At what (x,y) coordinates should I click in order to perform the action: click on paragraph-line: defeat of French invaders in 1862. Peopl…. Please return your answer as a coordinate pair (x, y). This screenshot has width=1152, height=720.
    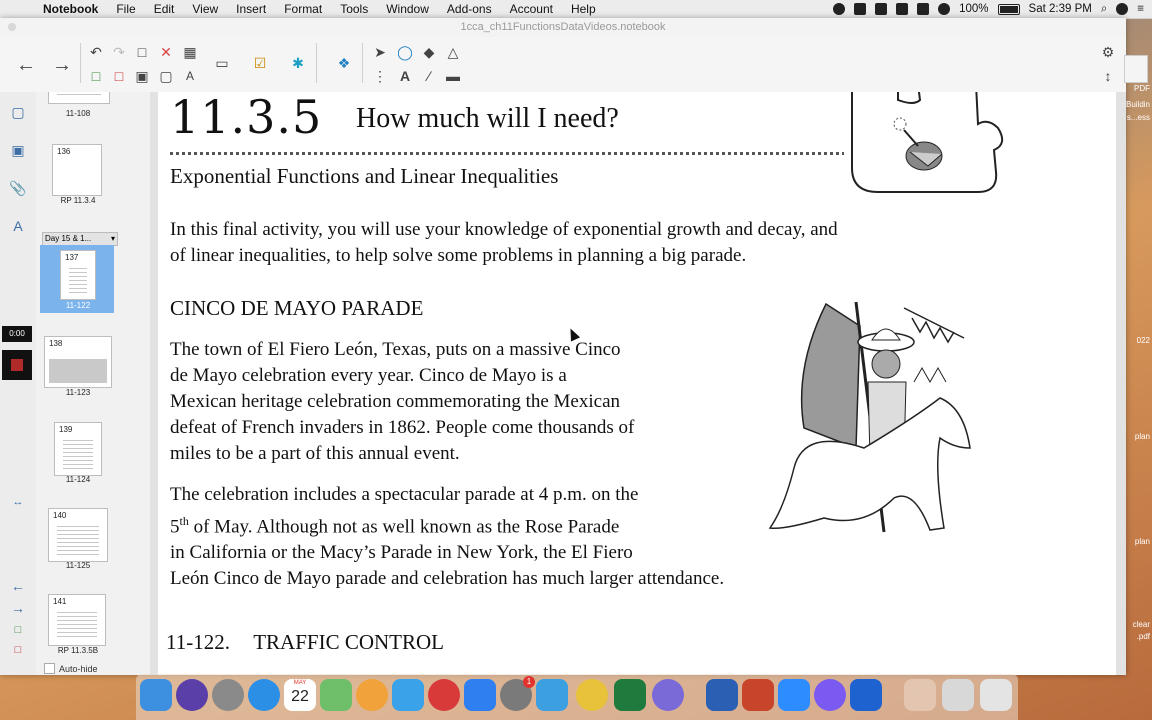
    Looking at the image, I should click on (402, 427).